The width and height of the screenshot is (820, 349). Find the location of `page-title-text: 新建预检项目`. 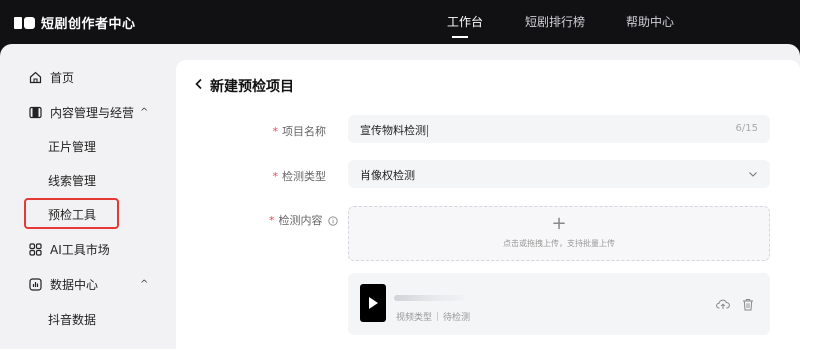

page-title-text: 新建预检项目 is located at coordinates (252, 87).